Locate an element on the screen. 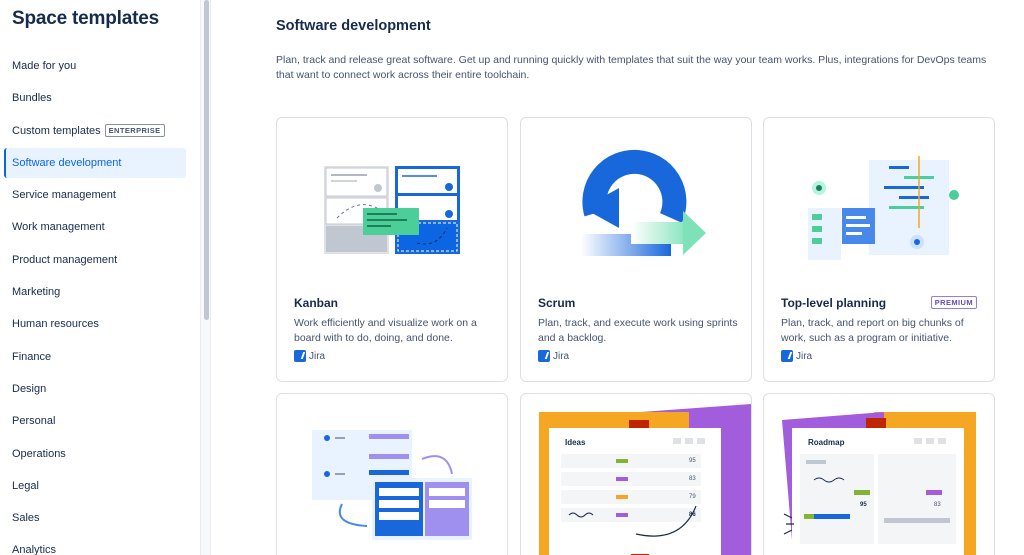 The height and width of the screenshot is (555, 1024). card-title: Scrum is located at coordinates (557, 303).